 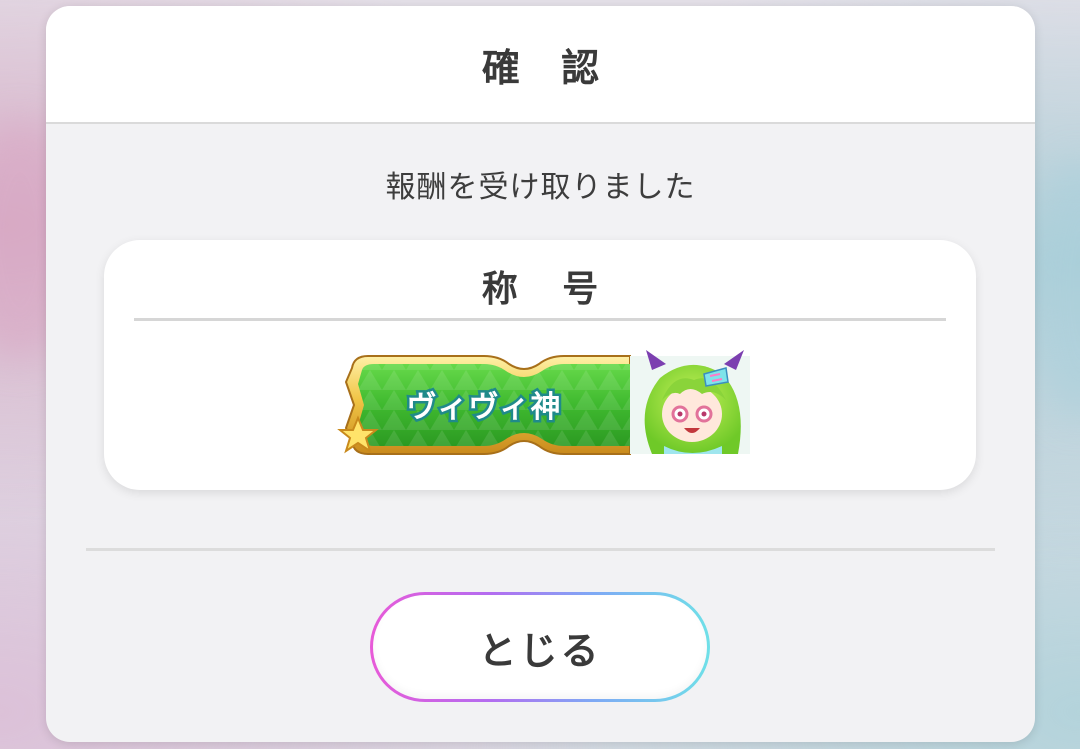 I want to click on title-plate: ヴィヴィ神, so click(x=543, y=402).